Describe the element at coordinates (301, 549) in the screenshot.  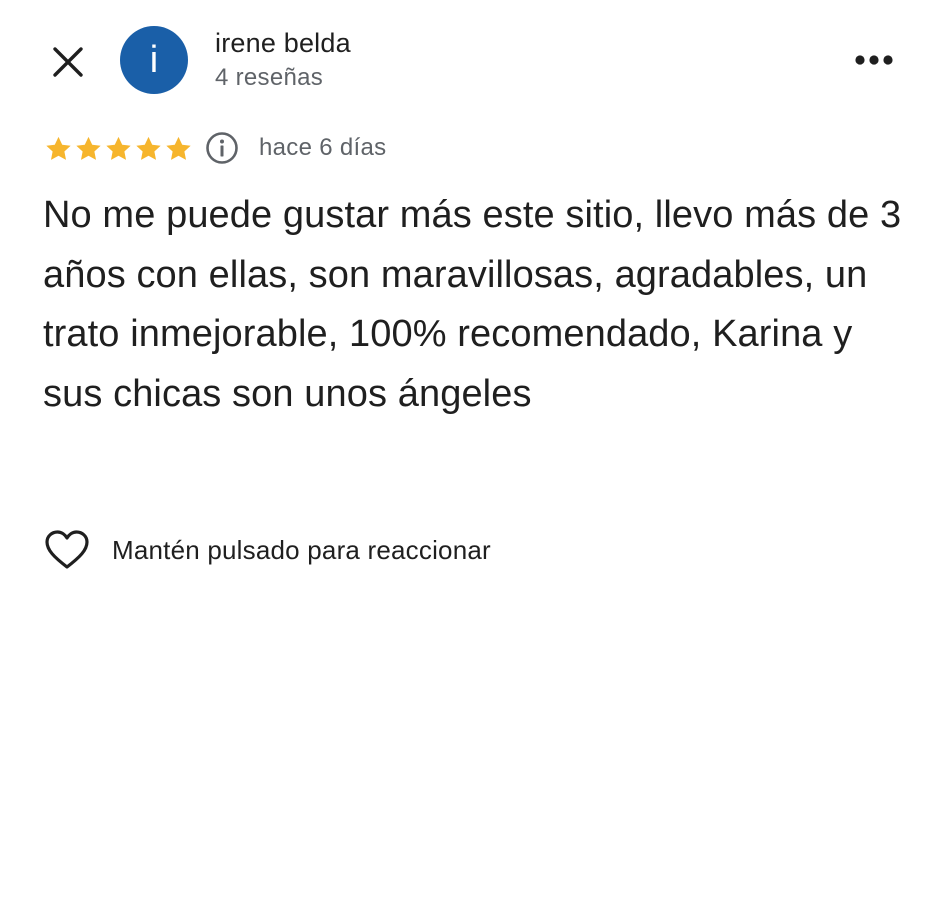
I see `react-label: Mantén pulsado para reaccionar` at that location.